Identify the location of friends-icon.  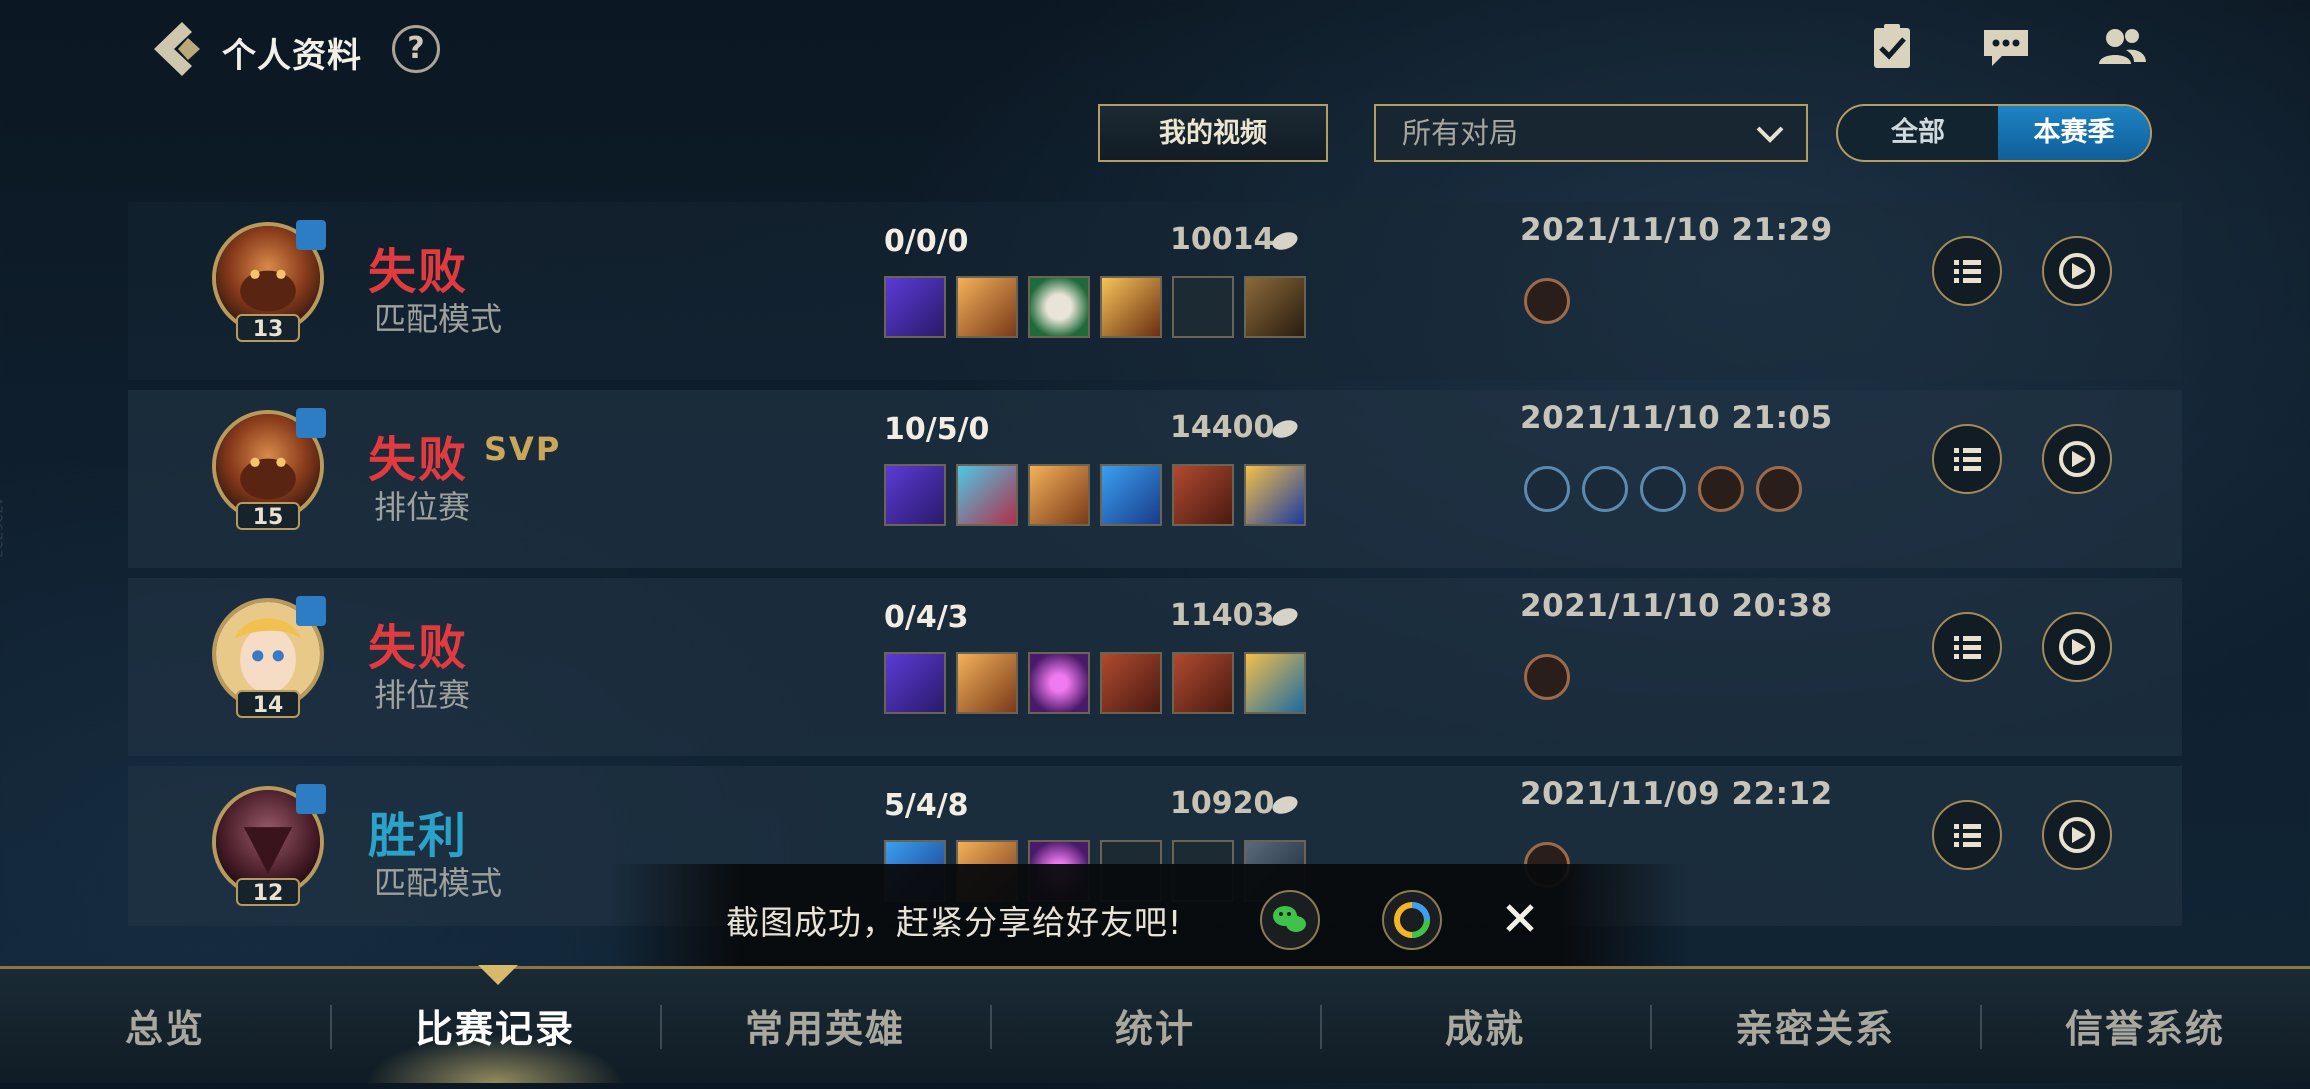
(2122, 47).